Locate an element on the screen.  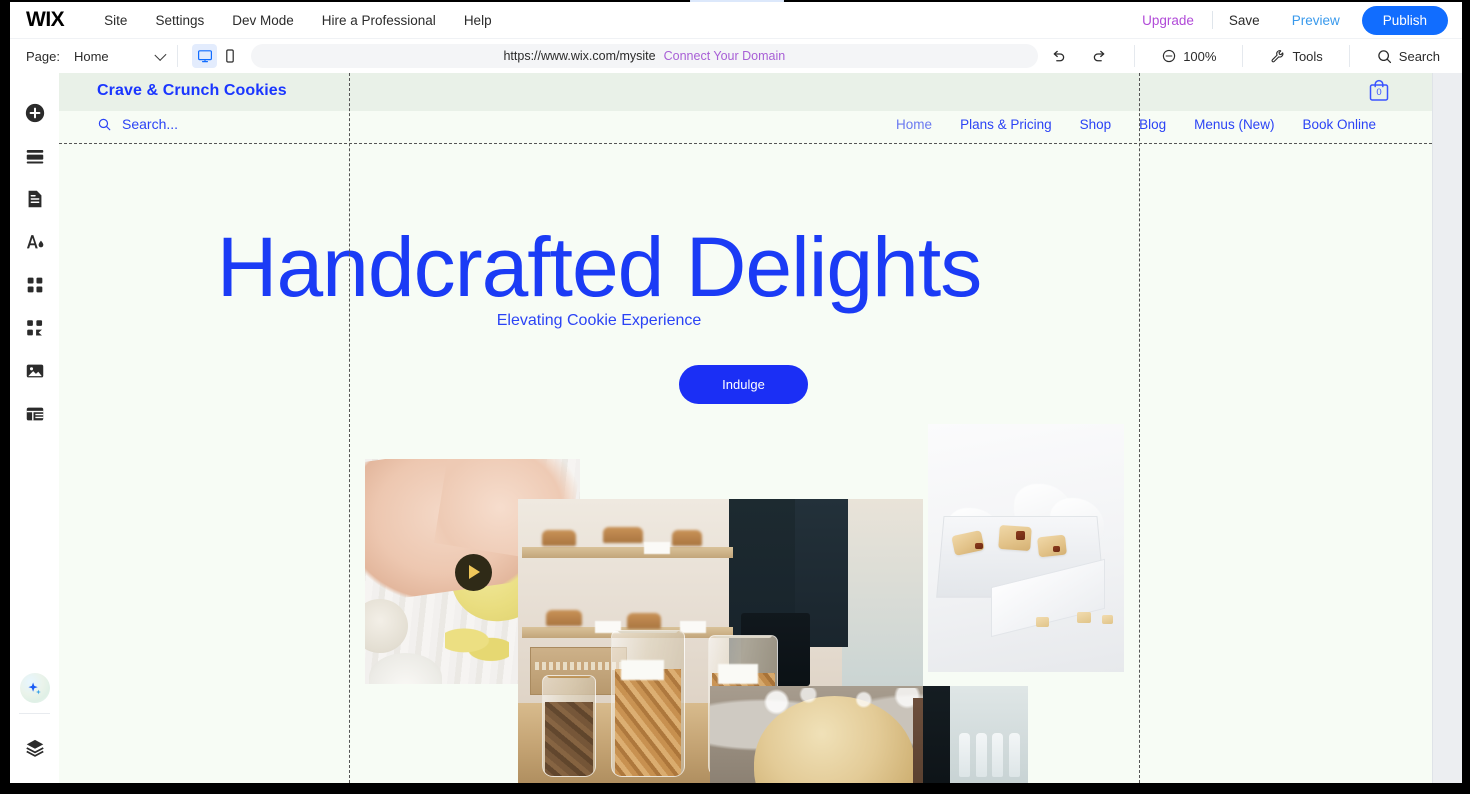
sparkle-icon is located at coordinates (34, 687).